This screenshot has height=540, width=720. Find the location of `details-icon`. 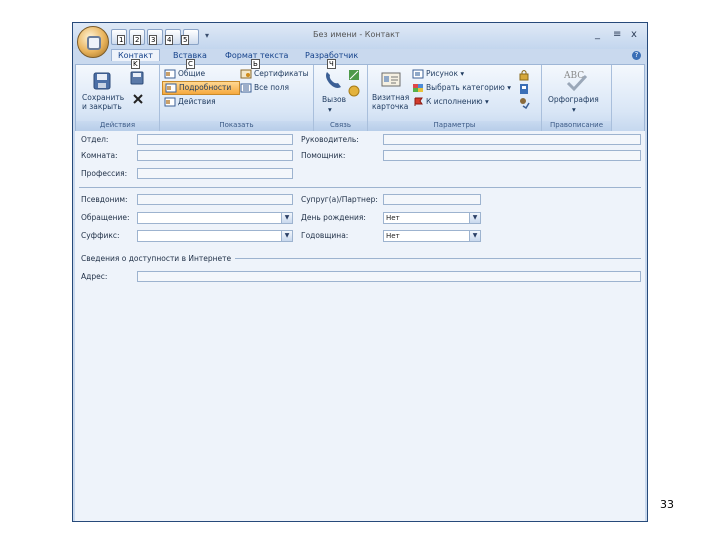

details-icon is located at coordinates (171, 88).